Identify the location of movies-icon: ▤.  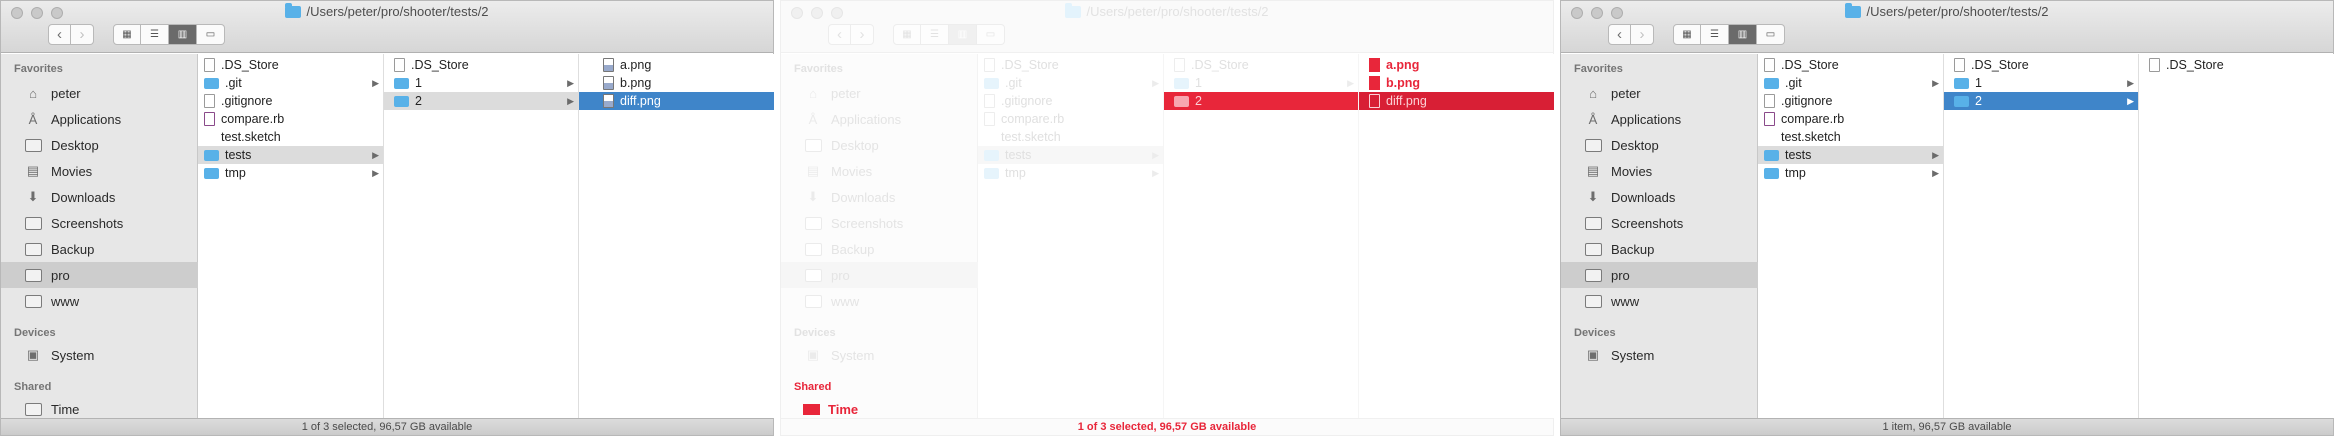
(33, 170).